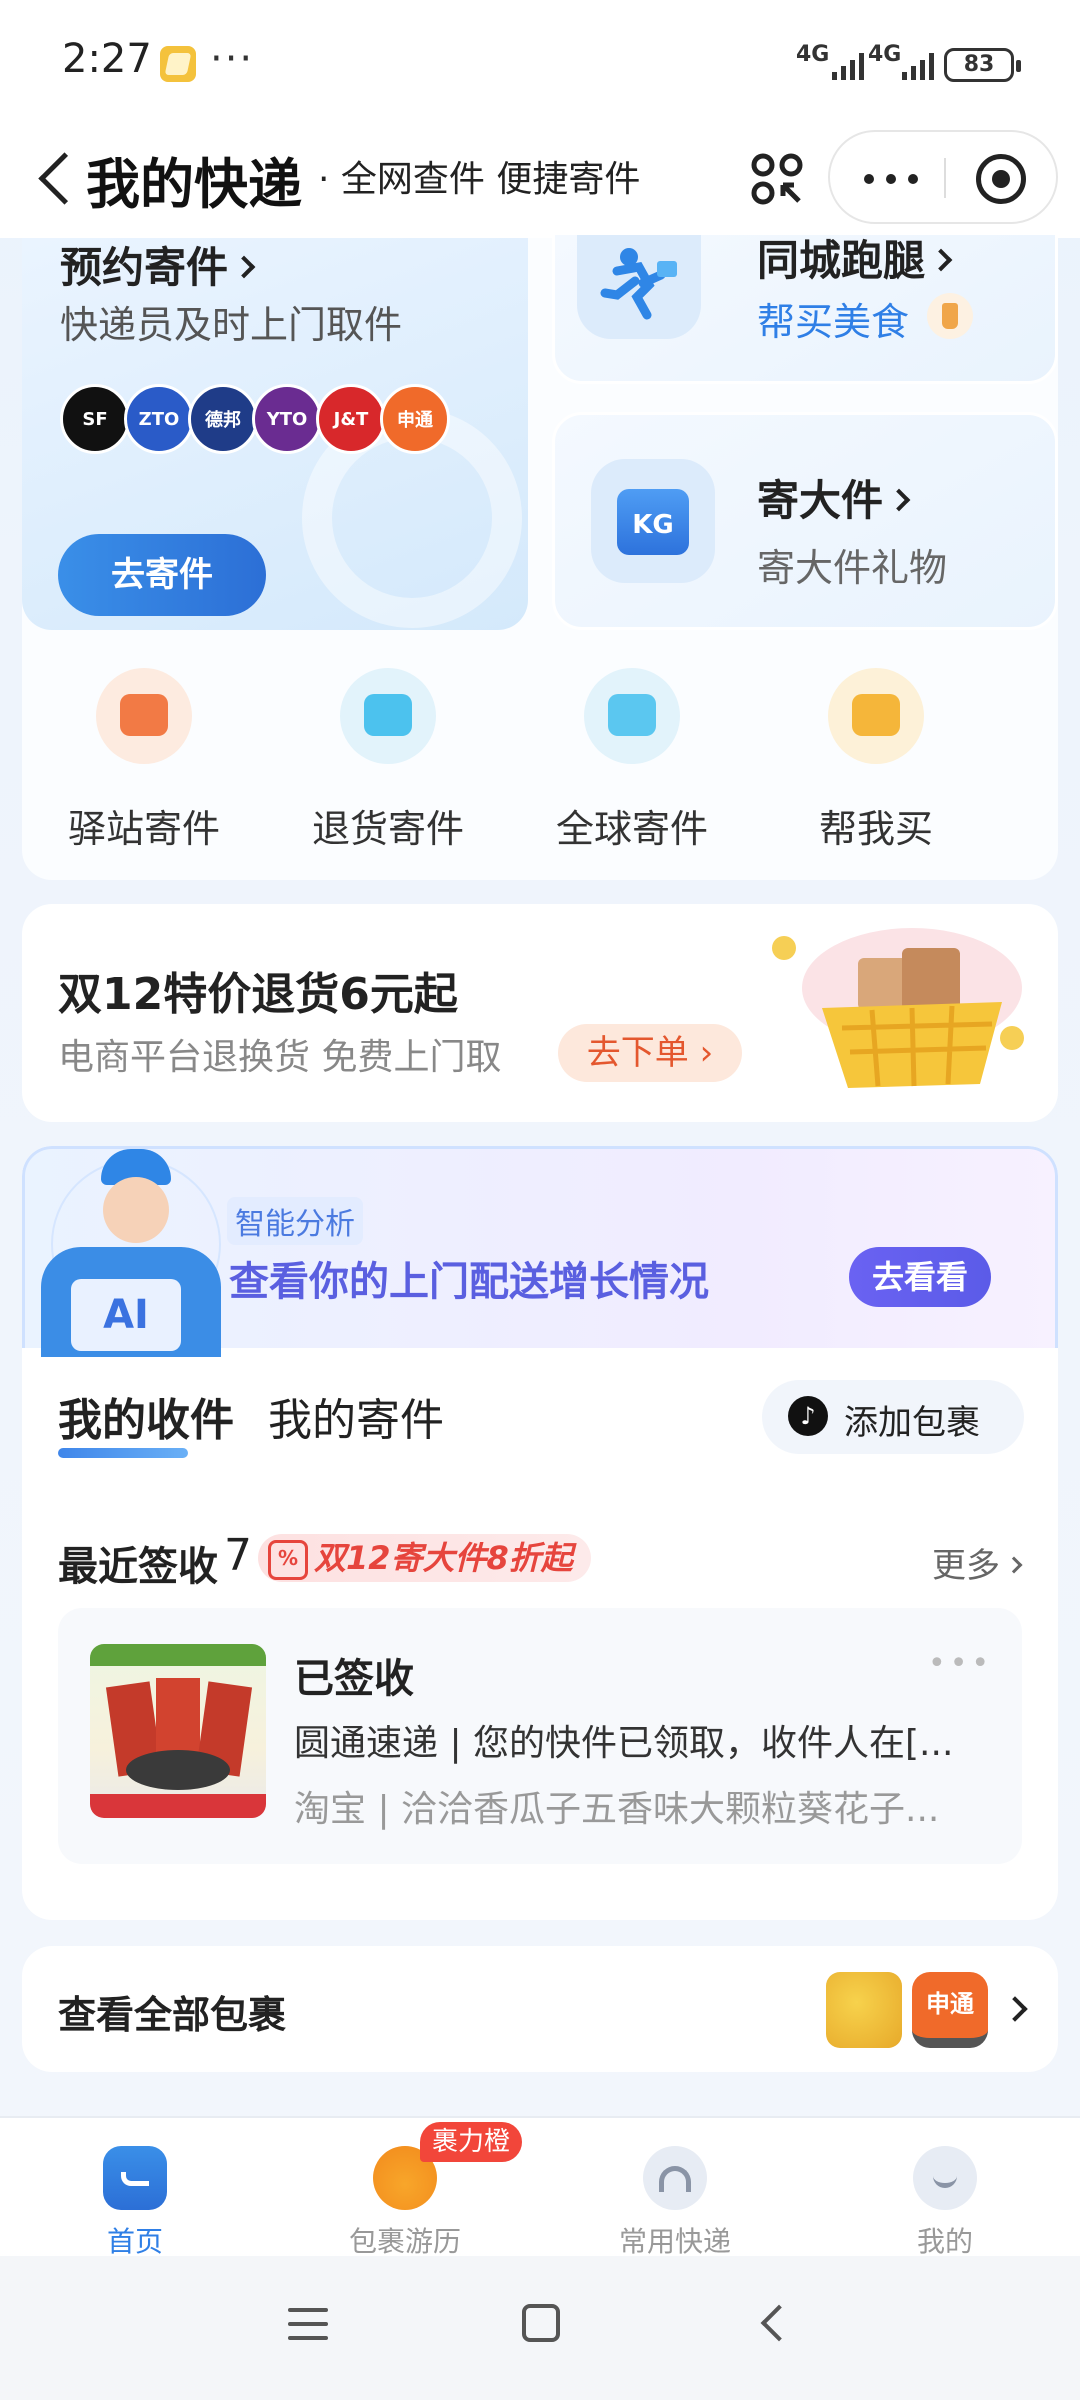 This screenshot has width=1080, height=2400. What do you see at coordinates (893, 1417) in the screenshot?
I see `add-parcel-button: ♪ 添加包裹` at bounding box center [893, 1417].